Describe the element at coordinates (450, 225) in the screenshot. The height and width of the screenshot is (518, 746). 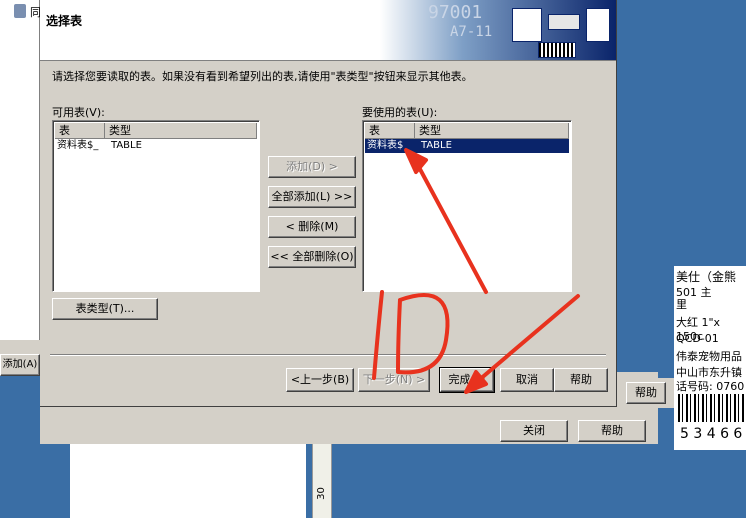
I see `arrow-to-selected-table` at that location.